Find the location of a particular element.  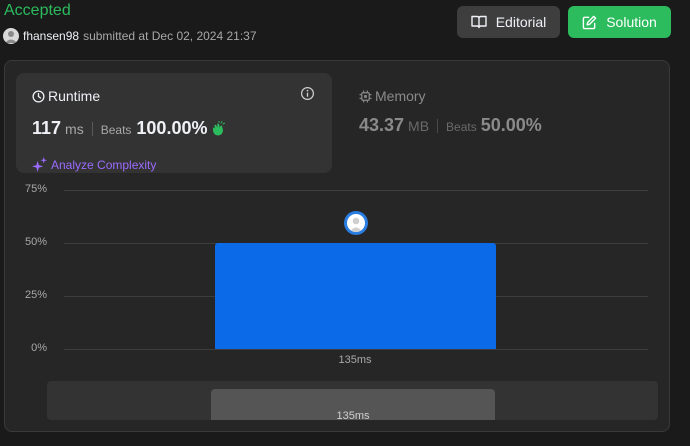

memory-title-label: Memory is located at coordinates (400, 96).